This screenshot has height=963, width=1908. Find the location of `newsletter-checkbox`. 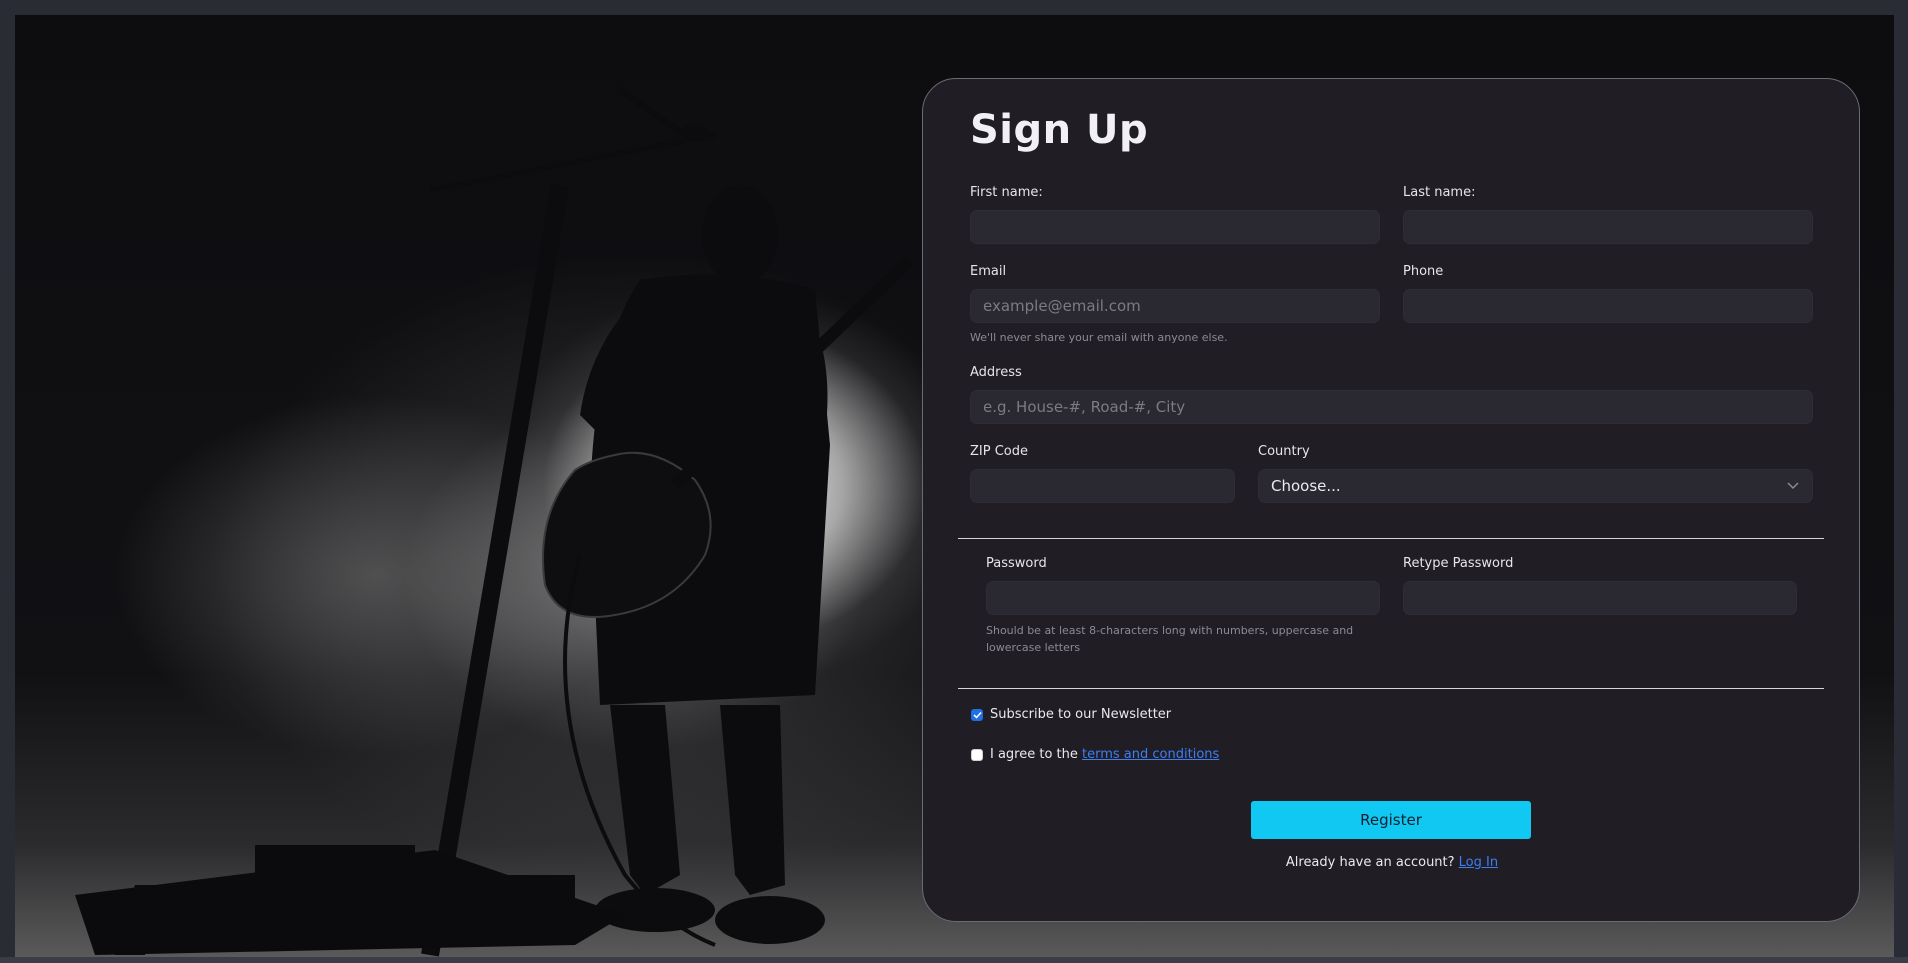

newsletter-checkbox is located at coordinates (977, 714).